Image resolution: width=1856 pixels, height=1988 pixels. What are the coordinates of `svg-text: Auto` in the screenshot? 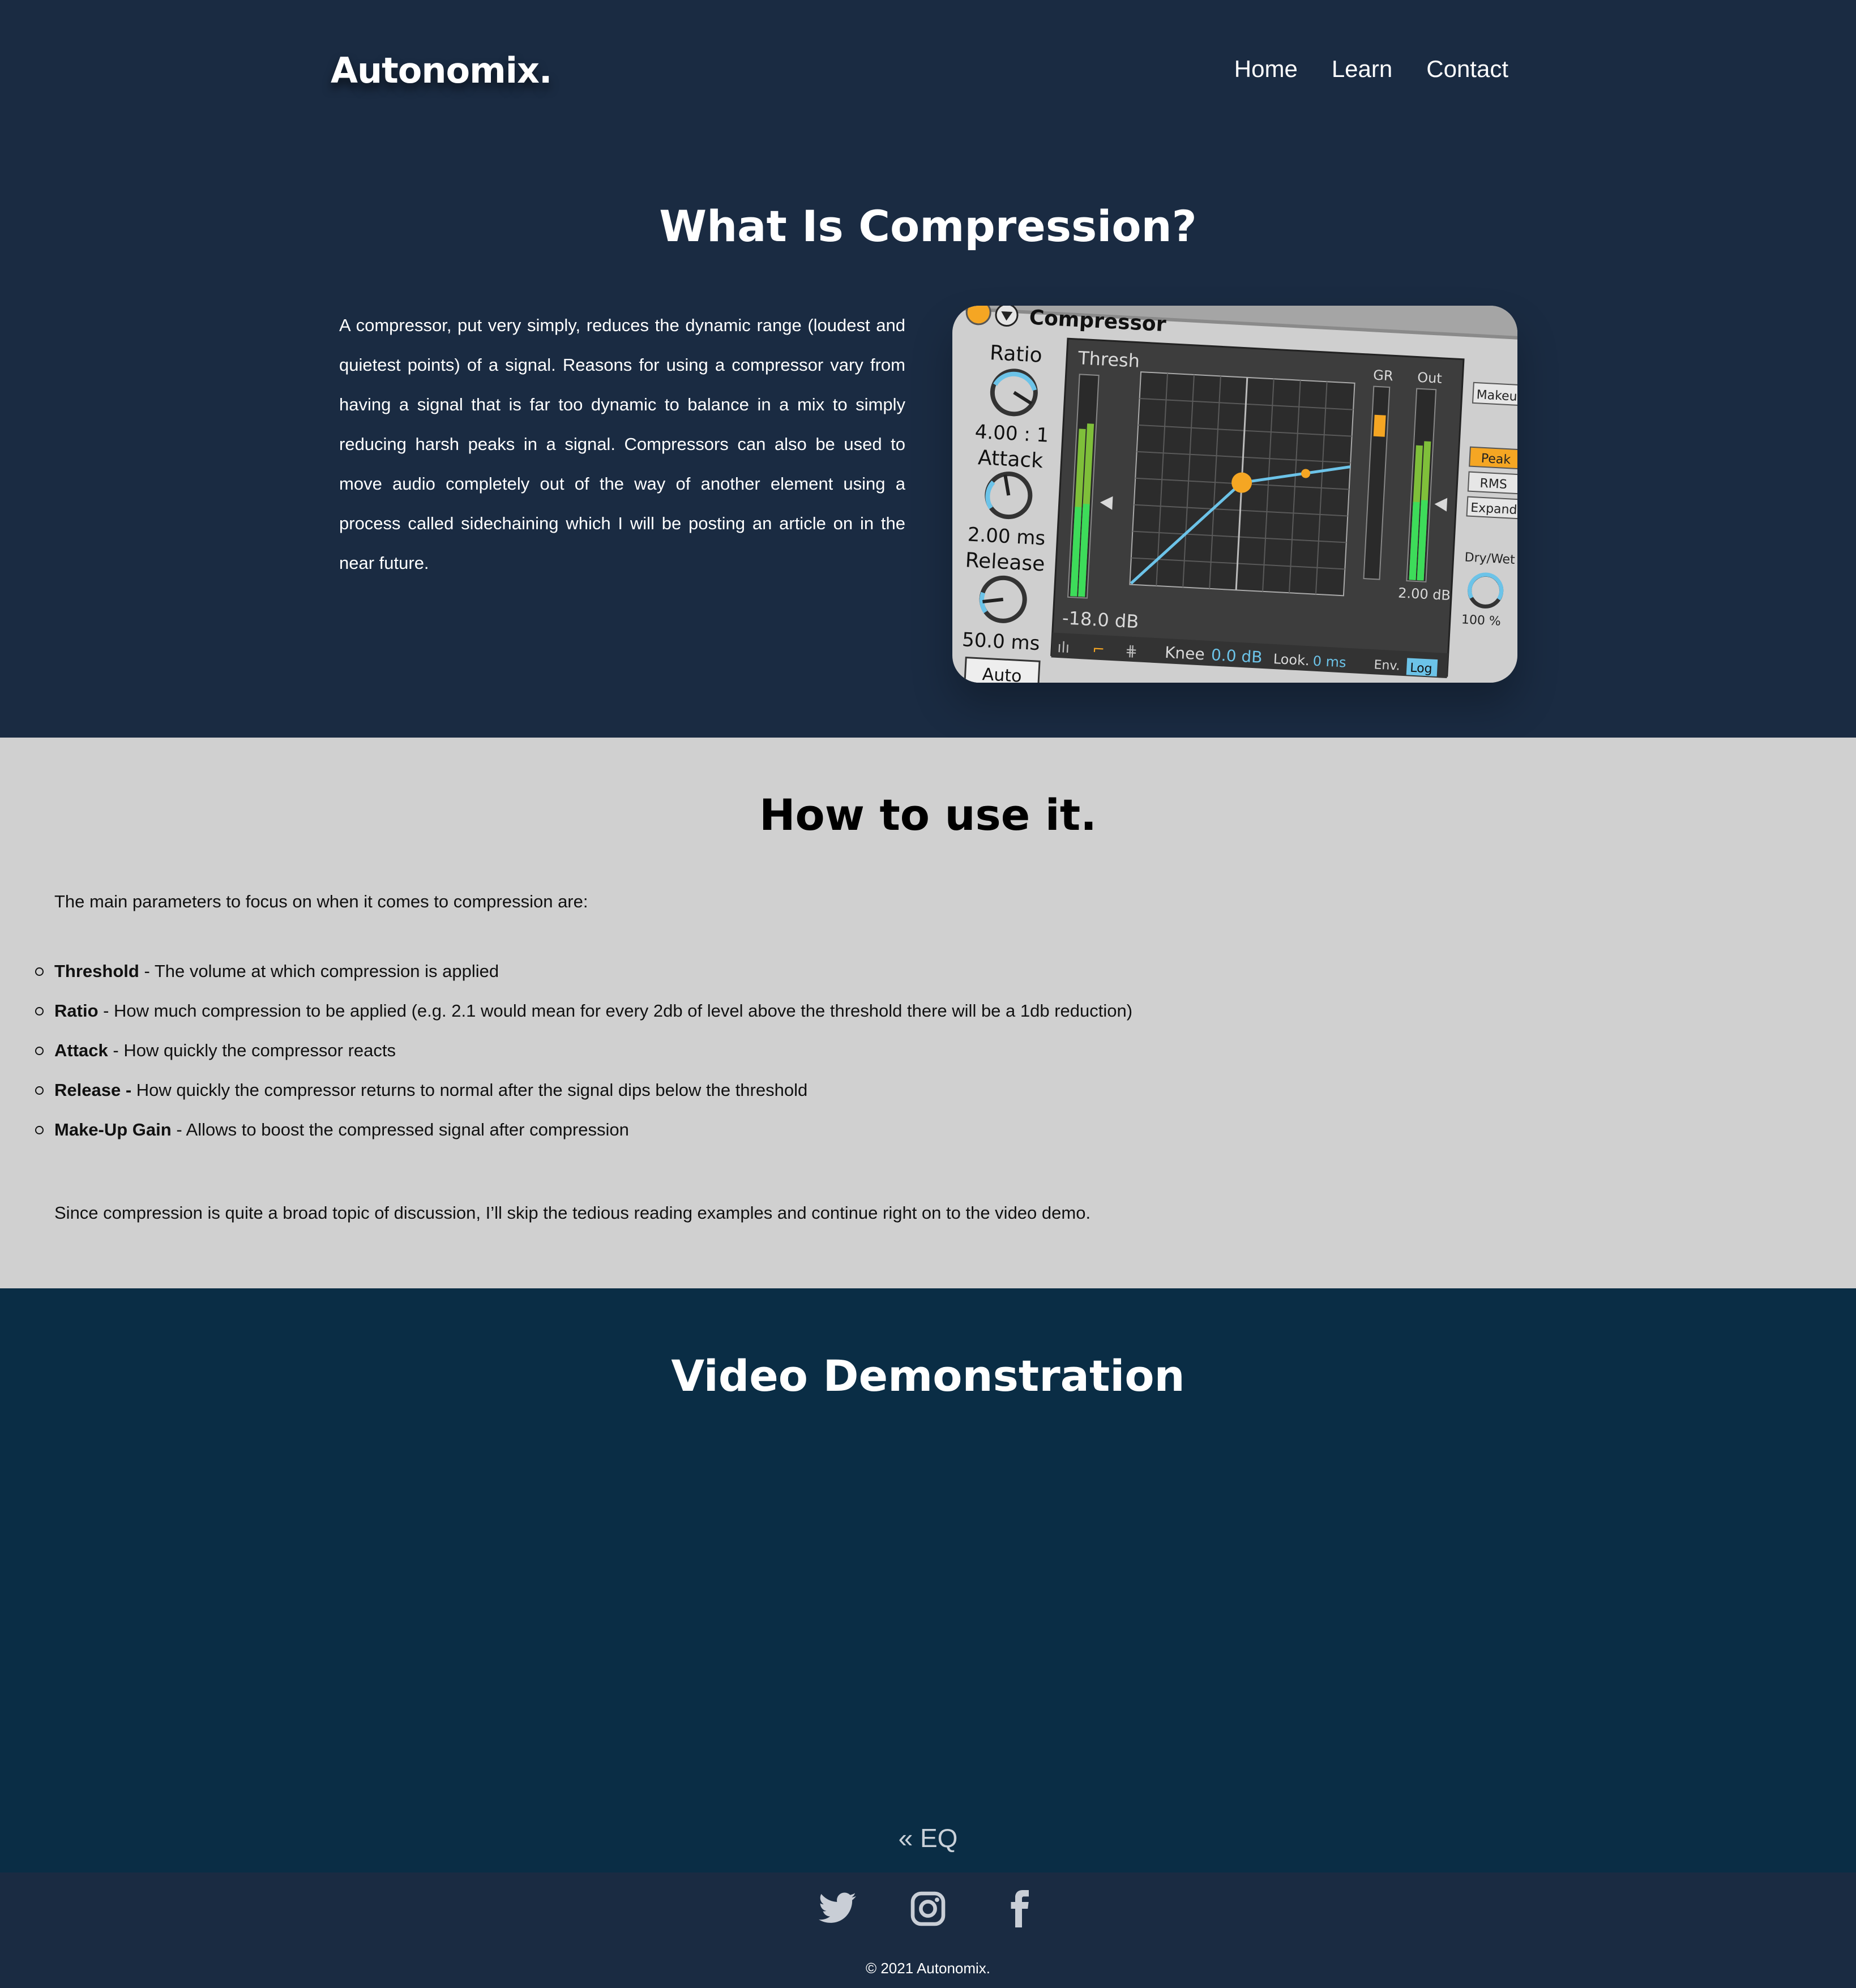 It's located at (1002, 674).